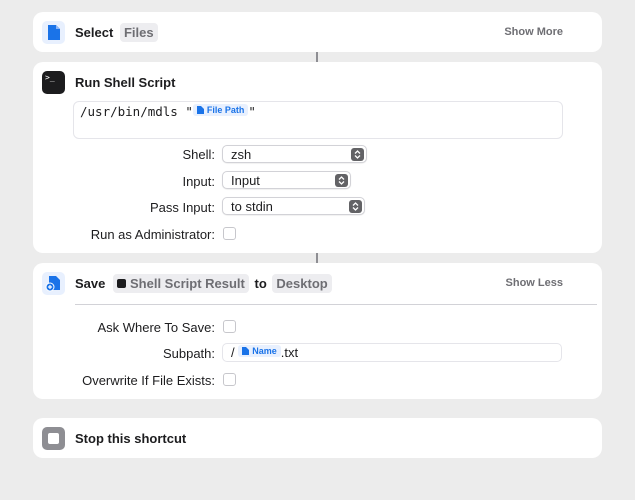 The height and width of the screenshot is (500, 635). I want to click on pass-input-select: to stdin, so click(293, 206).